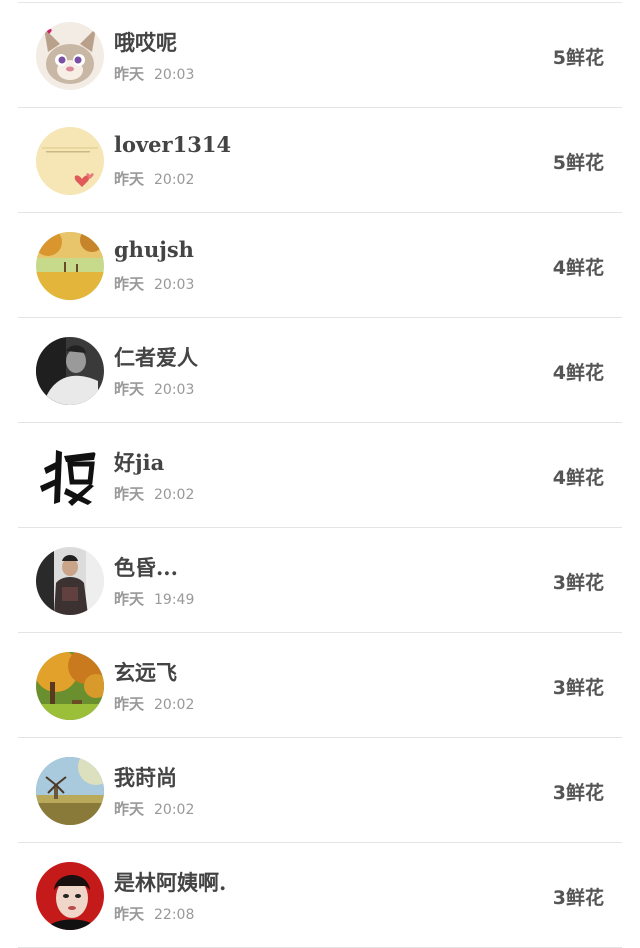  I want to click on calligraphy-avatar, so click(70, 476).